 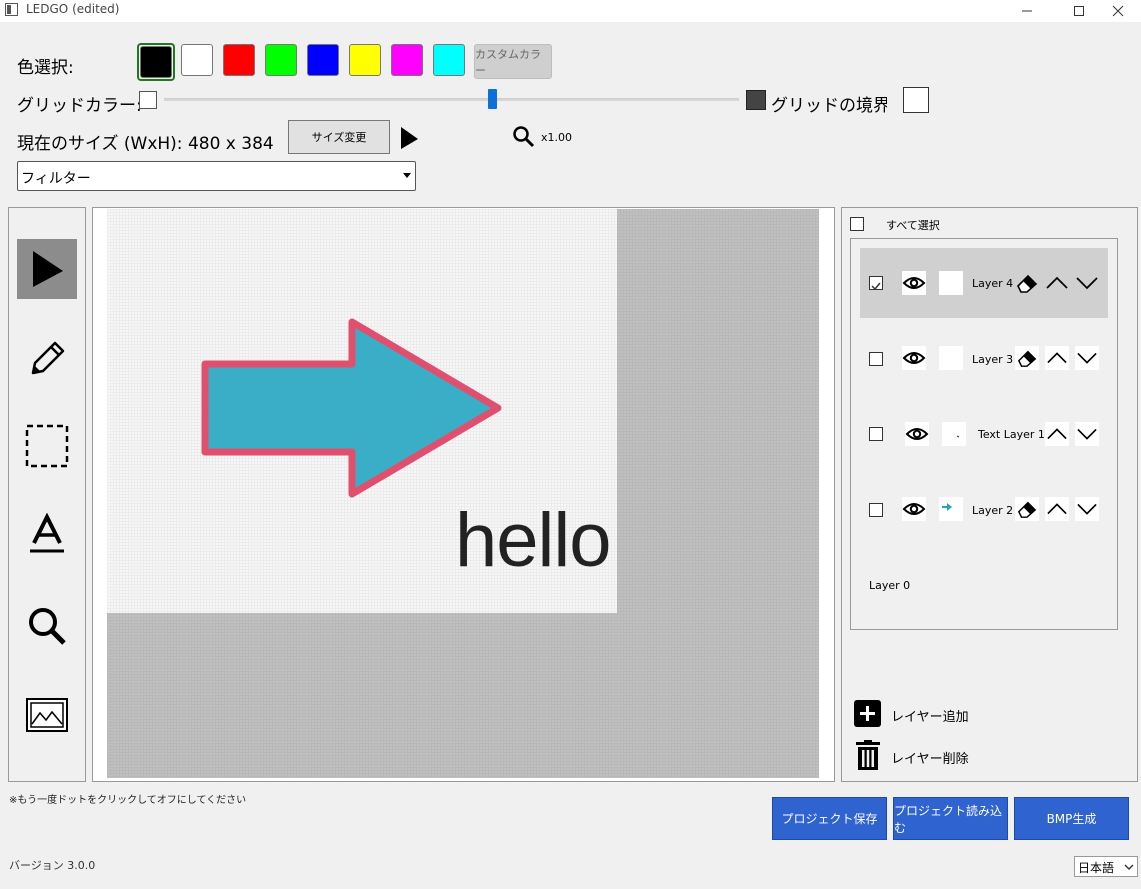 What do you see at coordinates (916, 100) in the screenshot?
I see `grid-border-toggle` at bounding box center [916, 100].